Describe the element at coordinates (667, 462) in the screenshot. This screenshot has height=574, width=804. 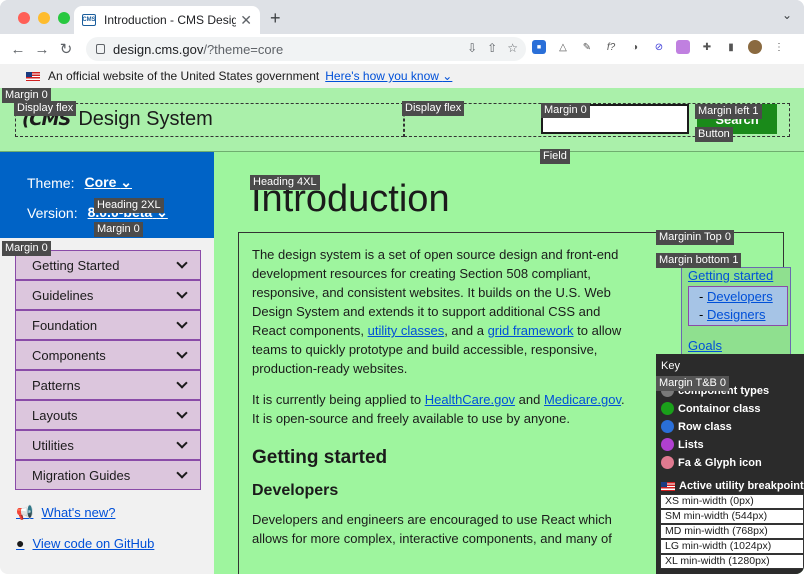
I see `brain-icon` at that location.